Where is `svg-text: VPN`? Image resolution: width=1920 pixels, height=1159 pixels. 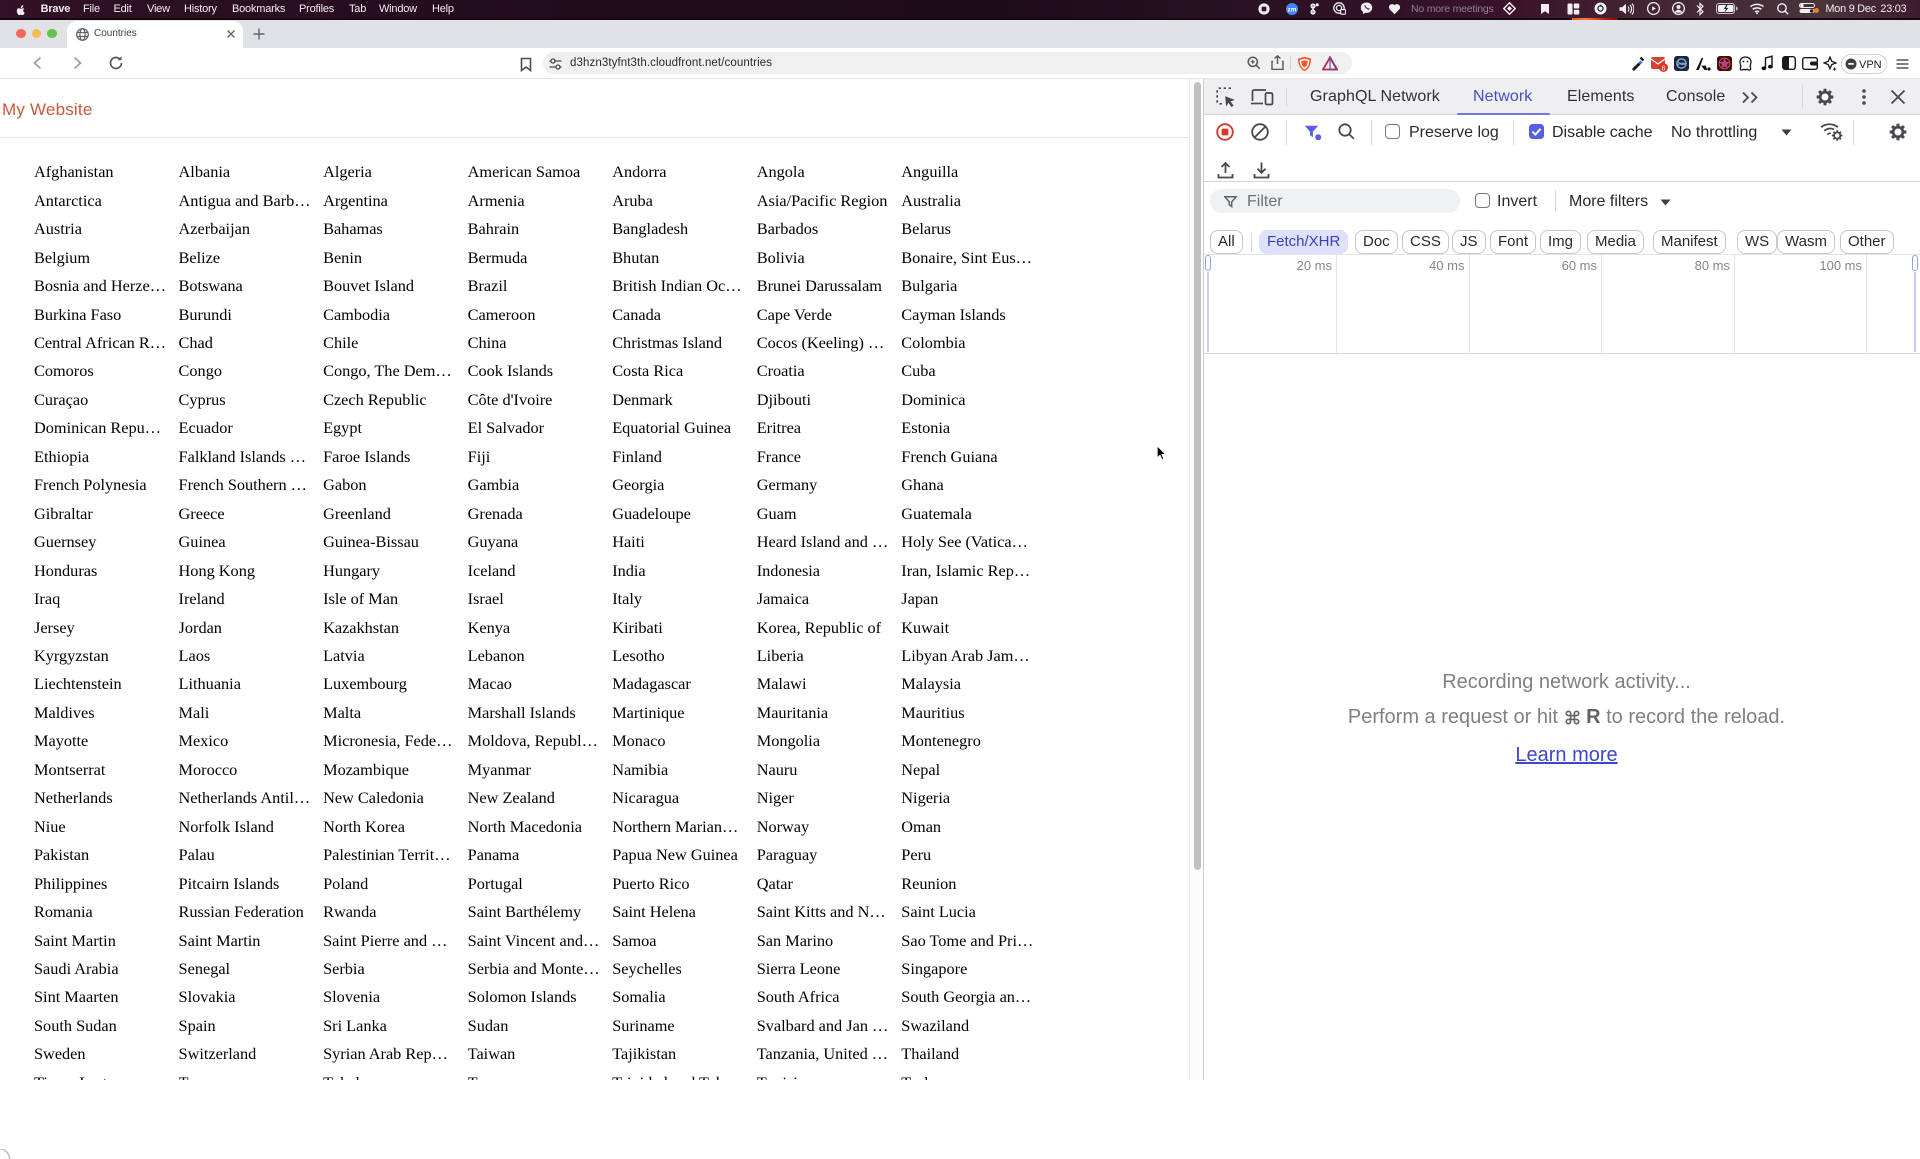
svg-text: VPN is located at coordinates (1870, 65).